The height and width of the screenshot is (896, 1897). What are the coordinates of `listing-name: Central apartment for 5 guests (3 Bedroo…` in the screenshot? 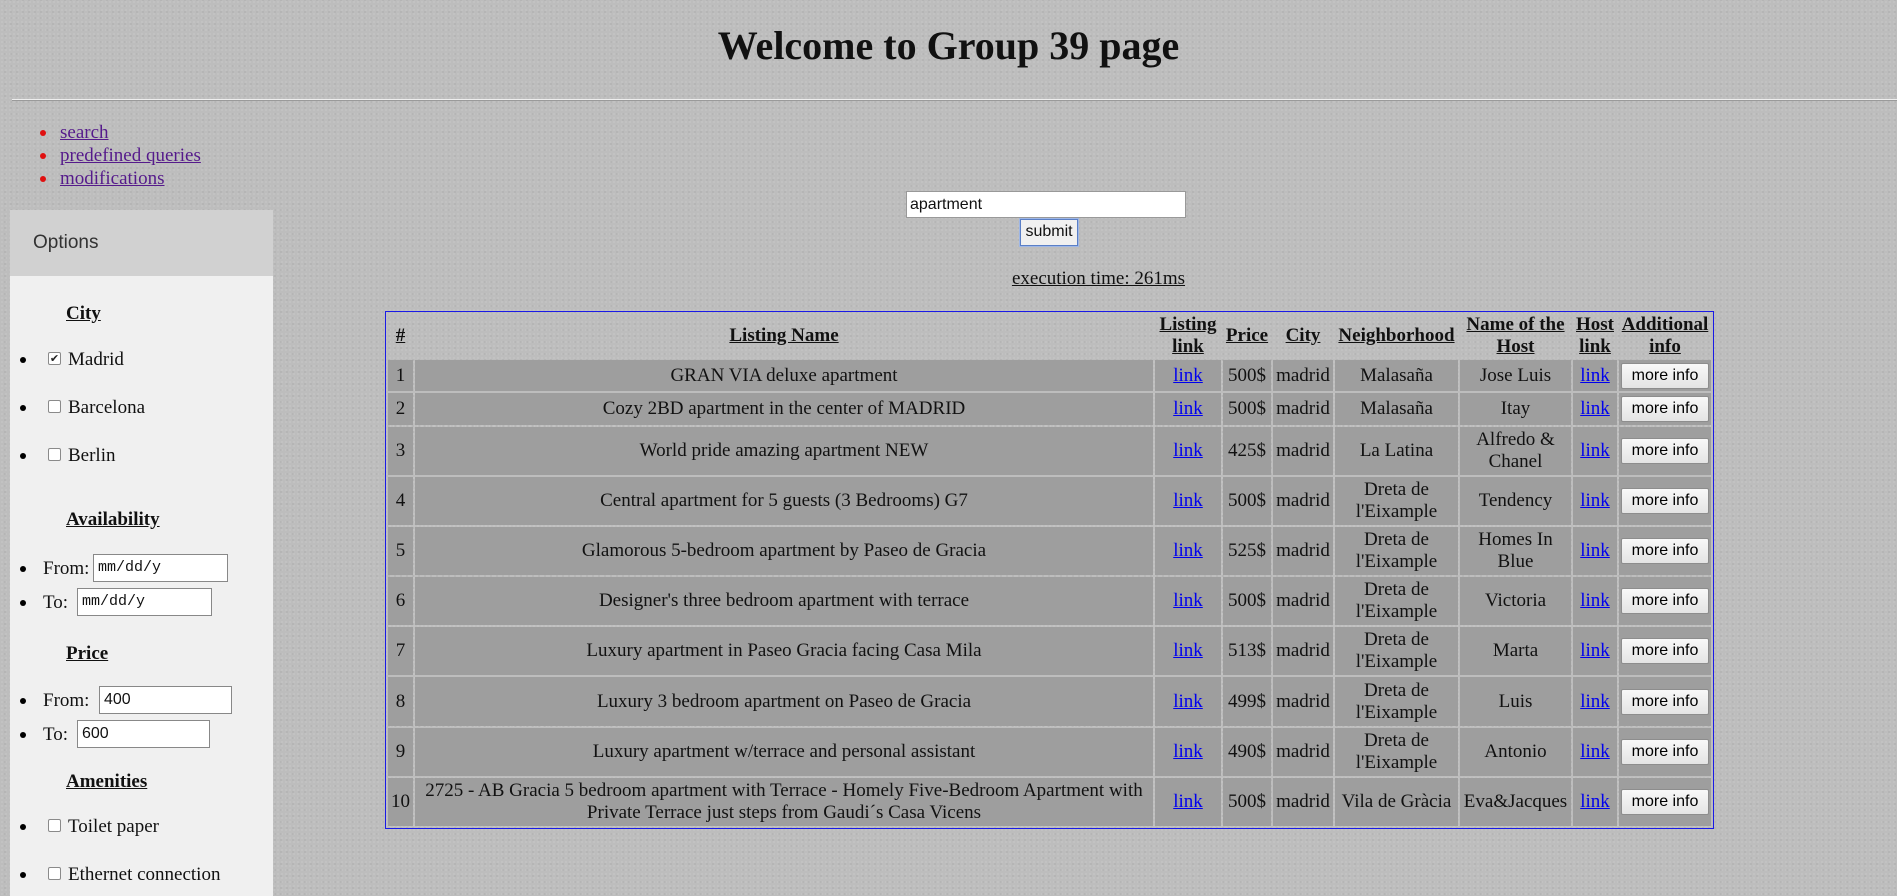 It's located at (784, 501).